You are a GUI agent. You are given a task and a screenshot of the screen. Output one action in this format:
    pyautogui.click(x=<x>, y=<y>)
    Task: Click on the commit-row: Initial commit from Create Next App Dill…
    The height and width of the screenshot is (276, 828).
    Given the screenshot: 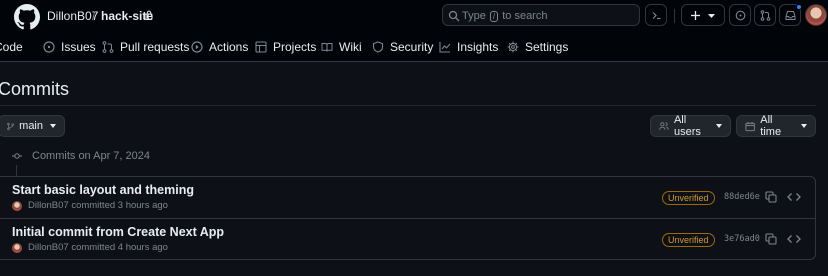 What is the action you would take?
    pyautogui.click(x=408, y=240)
    